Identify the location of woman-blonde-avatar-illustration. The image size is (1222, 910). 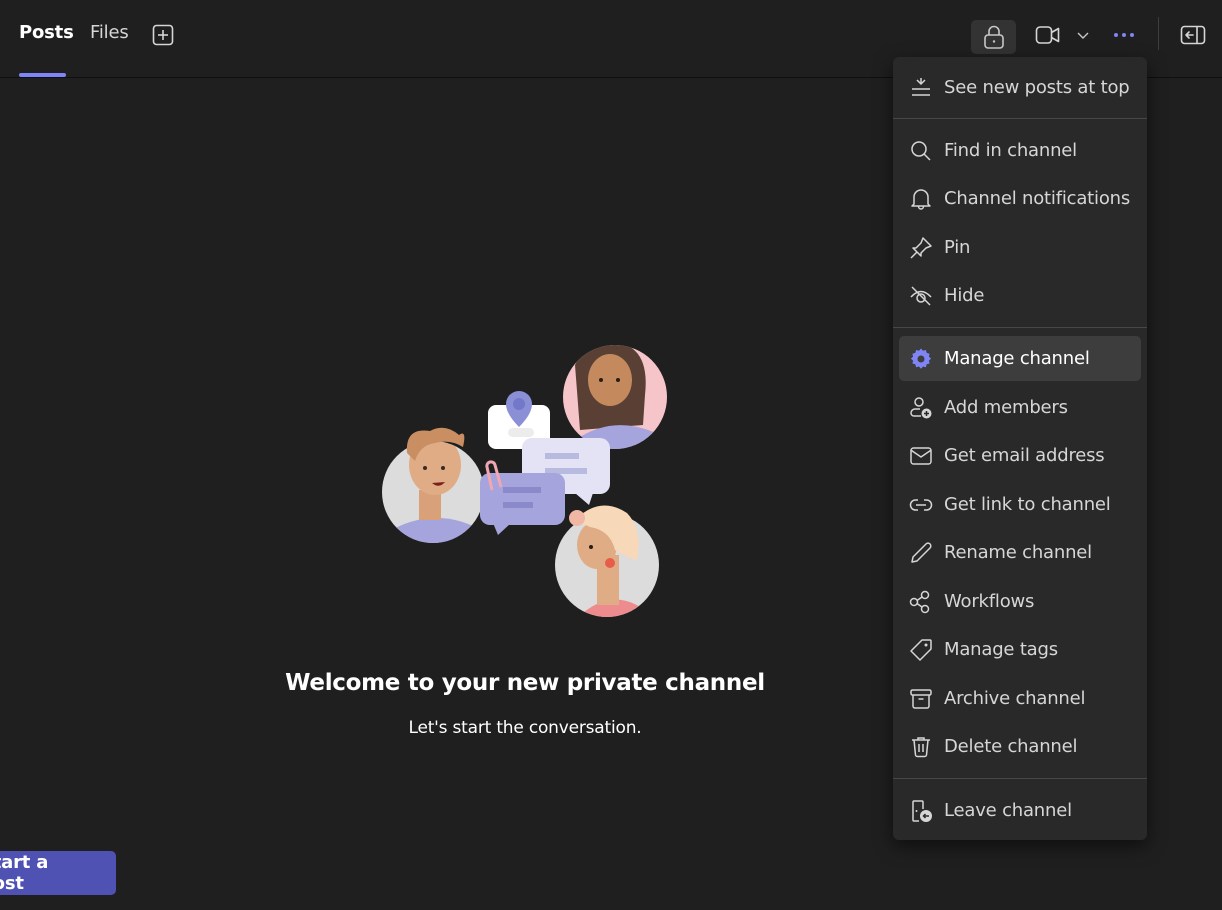
(607, 561).